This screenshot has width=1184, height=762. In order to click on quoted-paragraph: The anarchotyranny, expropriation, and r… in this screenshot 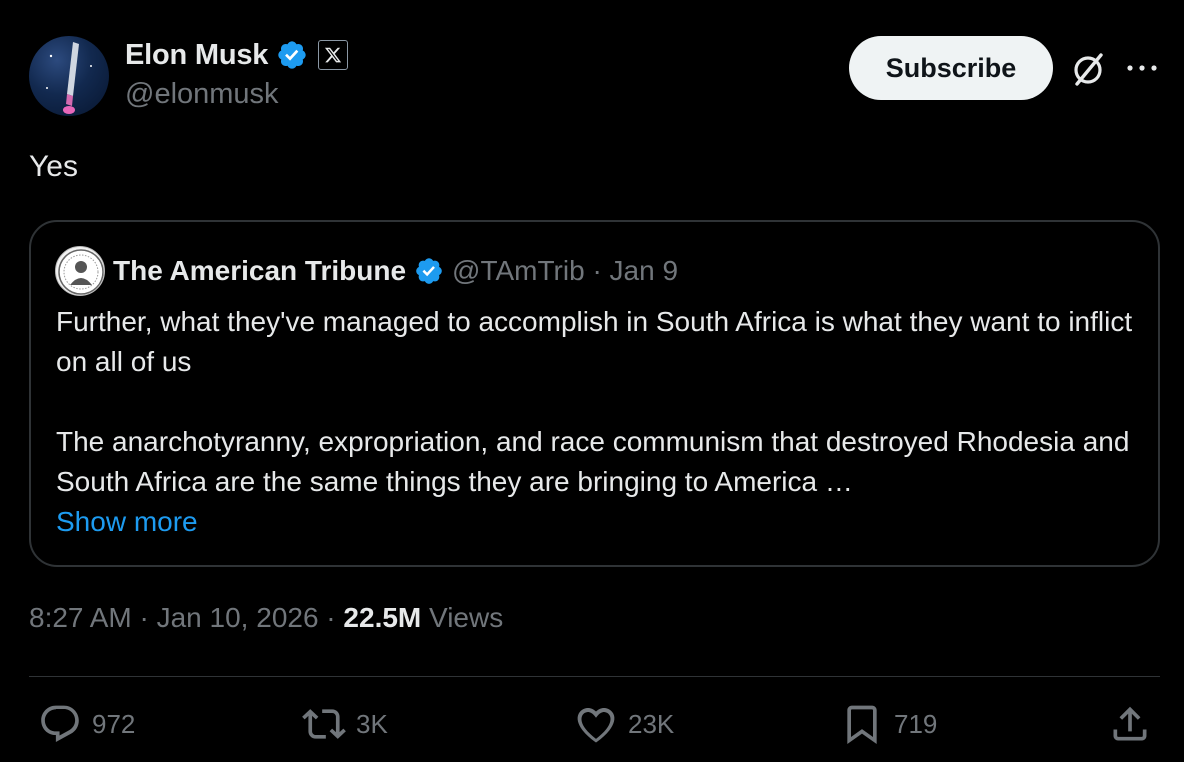, I will do `click(593, 461)`.